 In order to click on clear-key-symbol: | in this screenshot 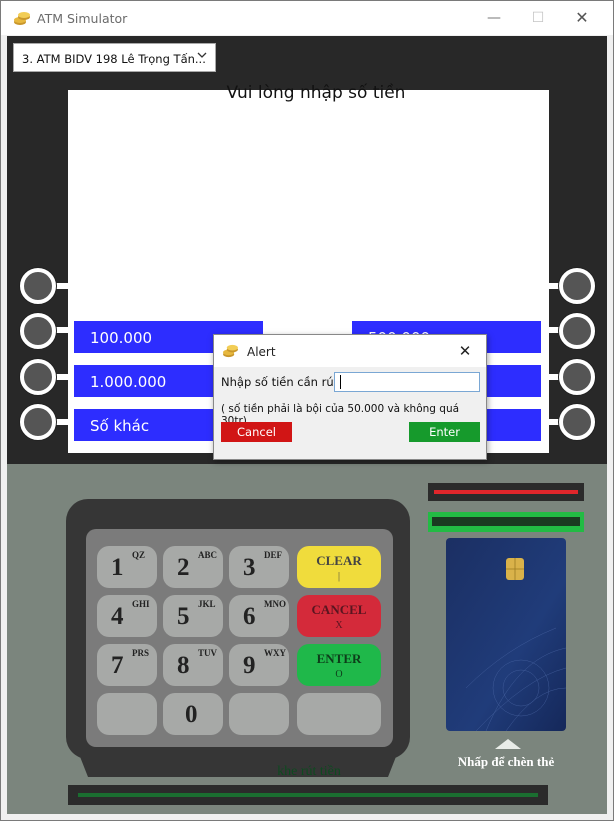, I will do `click(338, 576)`.